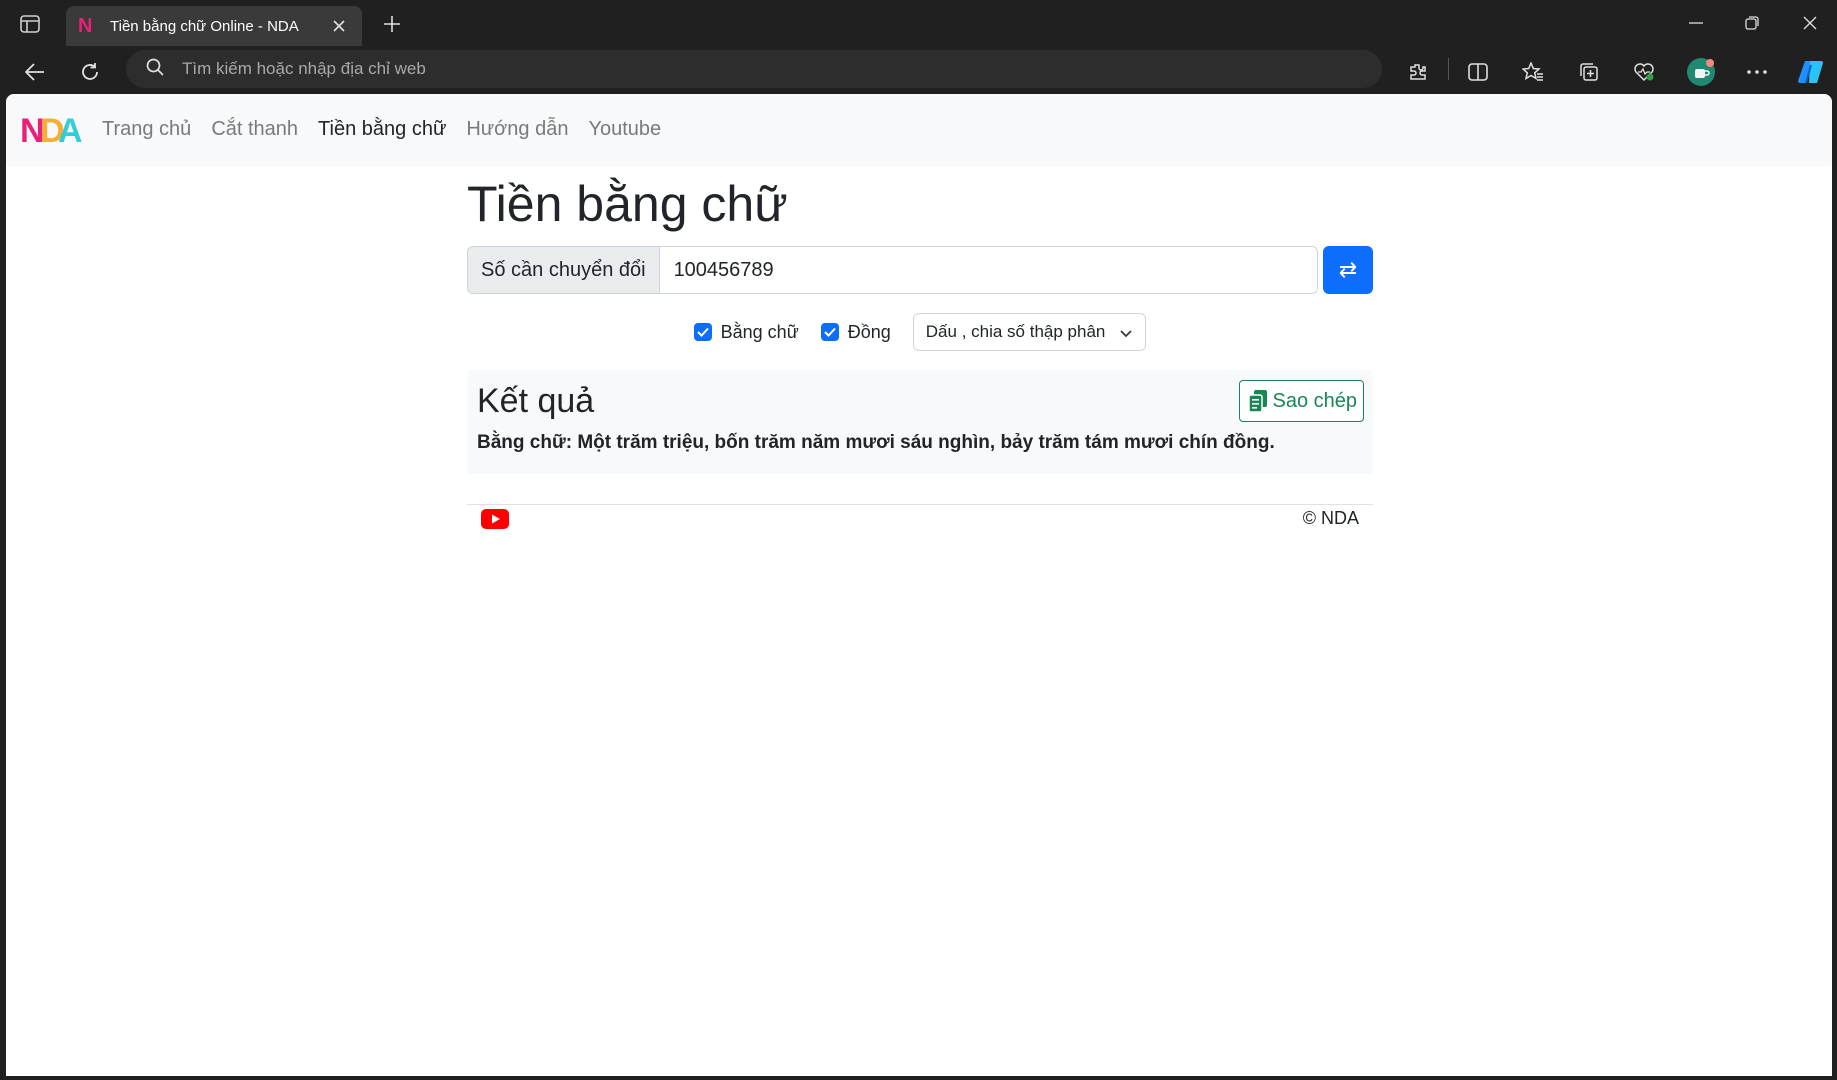 The image size is (1837, 1080). I want to click on svg-text: A, so click(70, 130).